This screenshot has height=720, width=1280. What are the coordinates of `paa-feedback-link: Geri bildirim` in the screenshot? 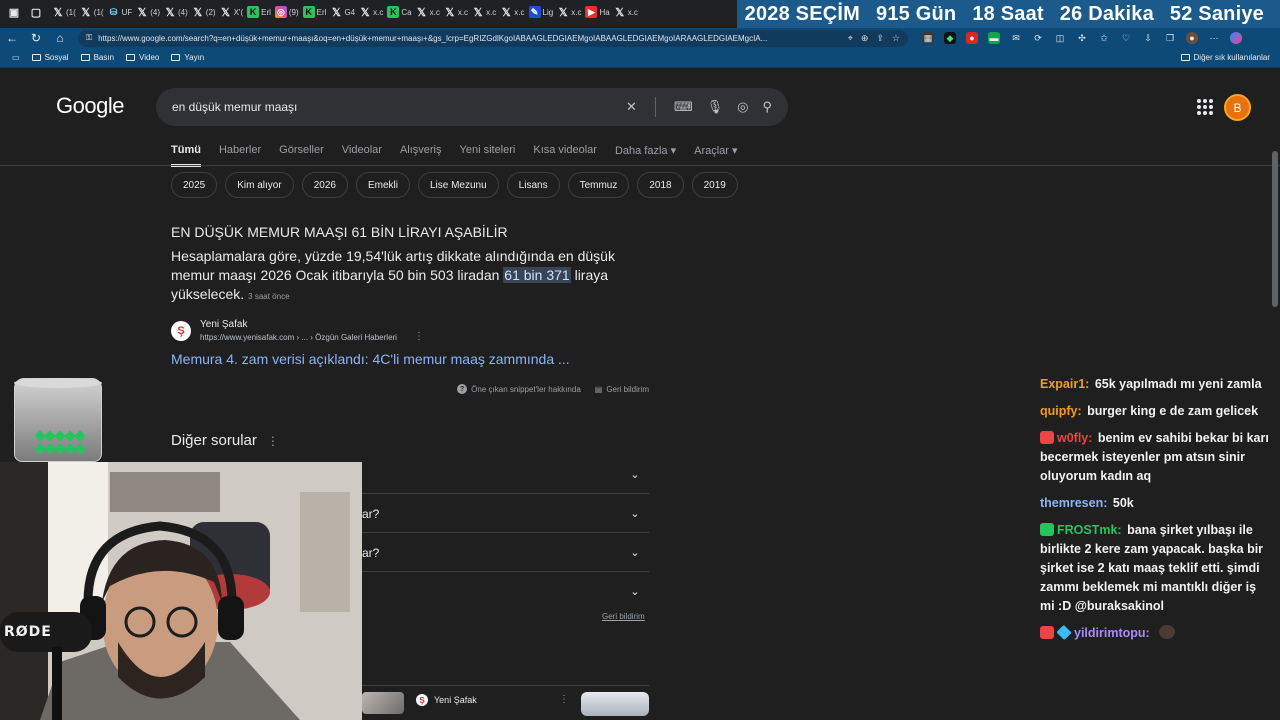 It's located at (623, 616).